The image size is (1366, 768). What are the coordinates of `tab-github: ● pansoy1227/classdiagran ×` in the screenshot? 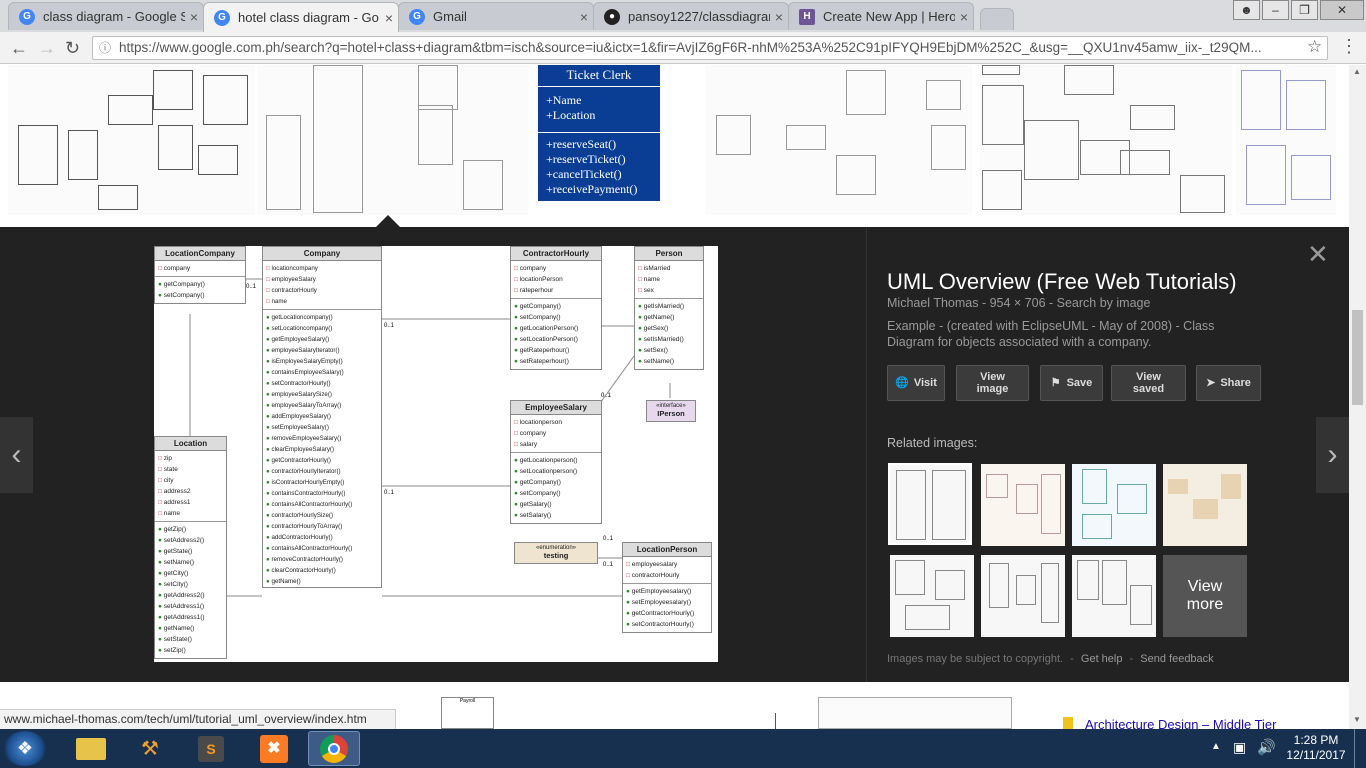 It's located at (691, 16).